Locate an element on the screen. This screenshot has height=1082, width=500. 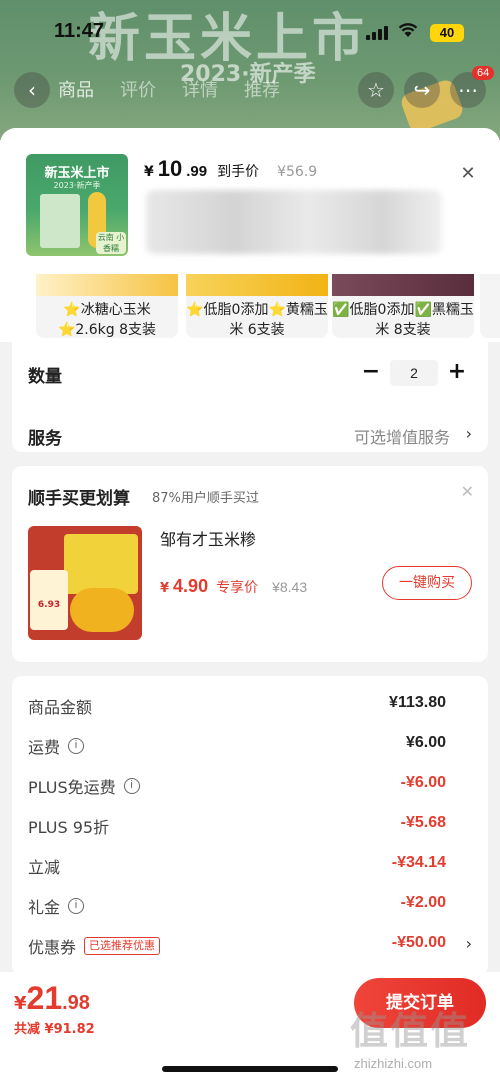
summary-value: ¥6.00 is located at coordinates (425, 742).